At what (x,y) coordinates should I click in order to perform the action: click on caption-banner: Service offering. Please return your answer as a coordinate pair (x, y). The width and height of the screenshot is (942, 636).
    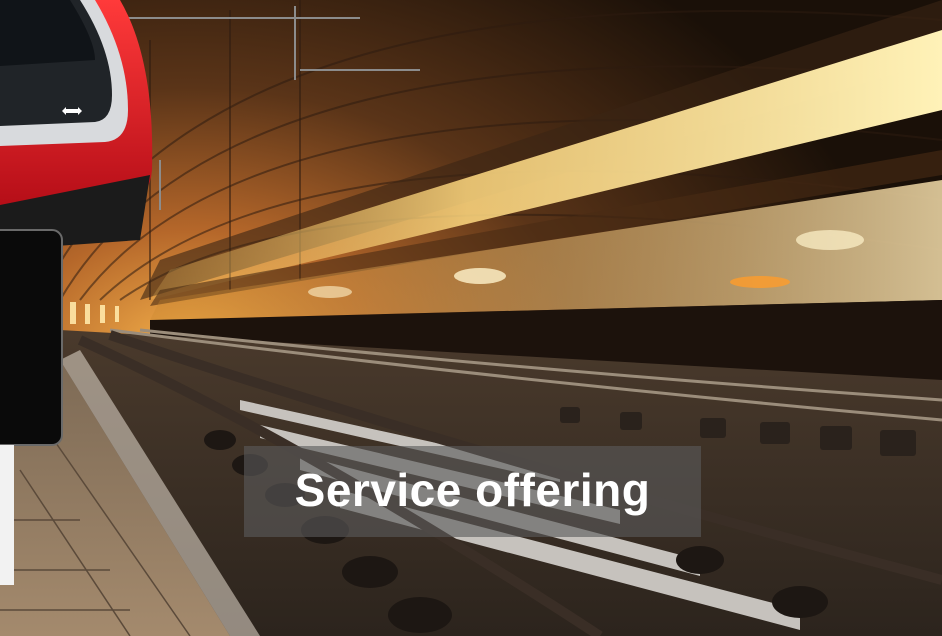
    Looking at the image, I should click on (472, 491).